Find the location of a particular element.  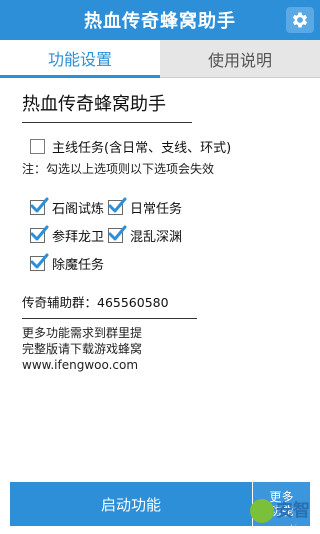

note-text: 注：勾选以上选项则以下选项会失效 is located at coordinates (118, 169).